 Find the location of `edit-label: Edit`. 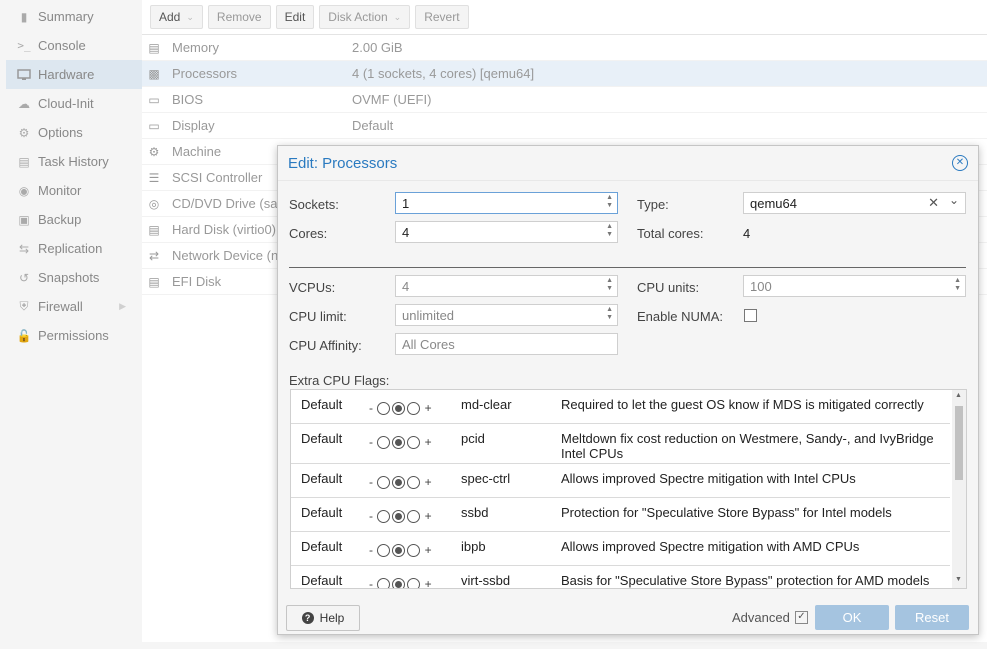

edit-label: Edit is located at coordinates (295, 17).